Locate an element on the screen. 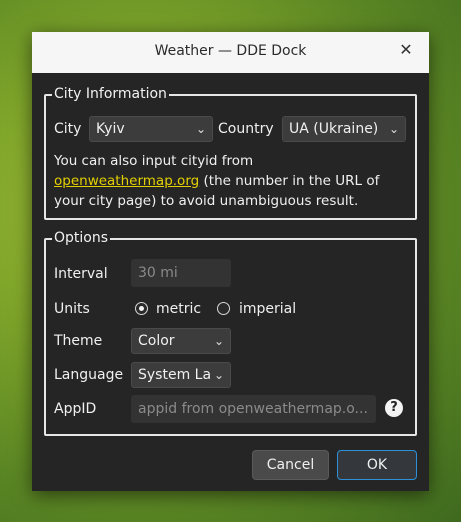 This screenshot has height=522, width=461. window-title: Weather — DDE Dock is located at coordinates (230, 51).